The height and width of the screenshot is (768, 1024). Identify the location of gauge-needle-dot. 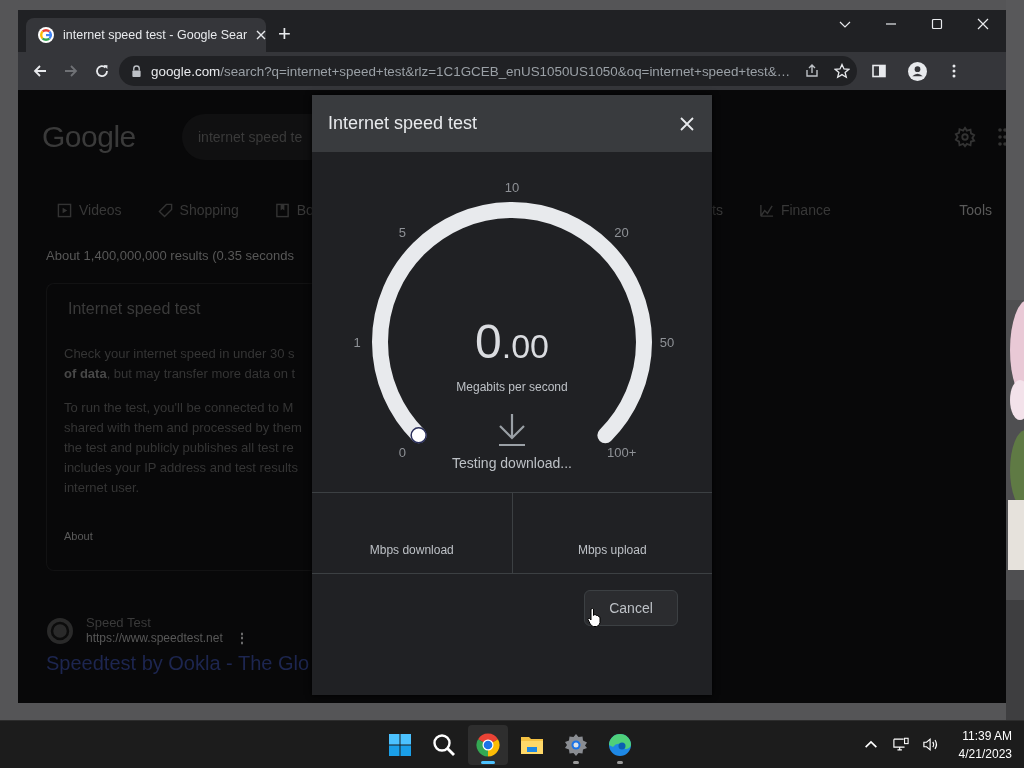
(418, 435).